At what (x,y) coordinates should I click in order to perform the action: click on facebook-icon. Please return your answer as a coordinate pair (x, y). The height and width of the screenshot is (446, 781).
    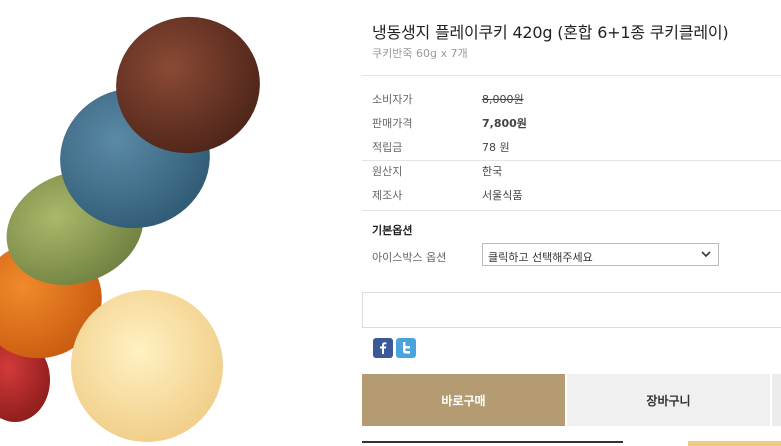
    Looking at the image, I should click on (383, 348).